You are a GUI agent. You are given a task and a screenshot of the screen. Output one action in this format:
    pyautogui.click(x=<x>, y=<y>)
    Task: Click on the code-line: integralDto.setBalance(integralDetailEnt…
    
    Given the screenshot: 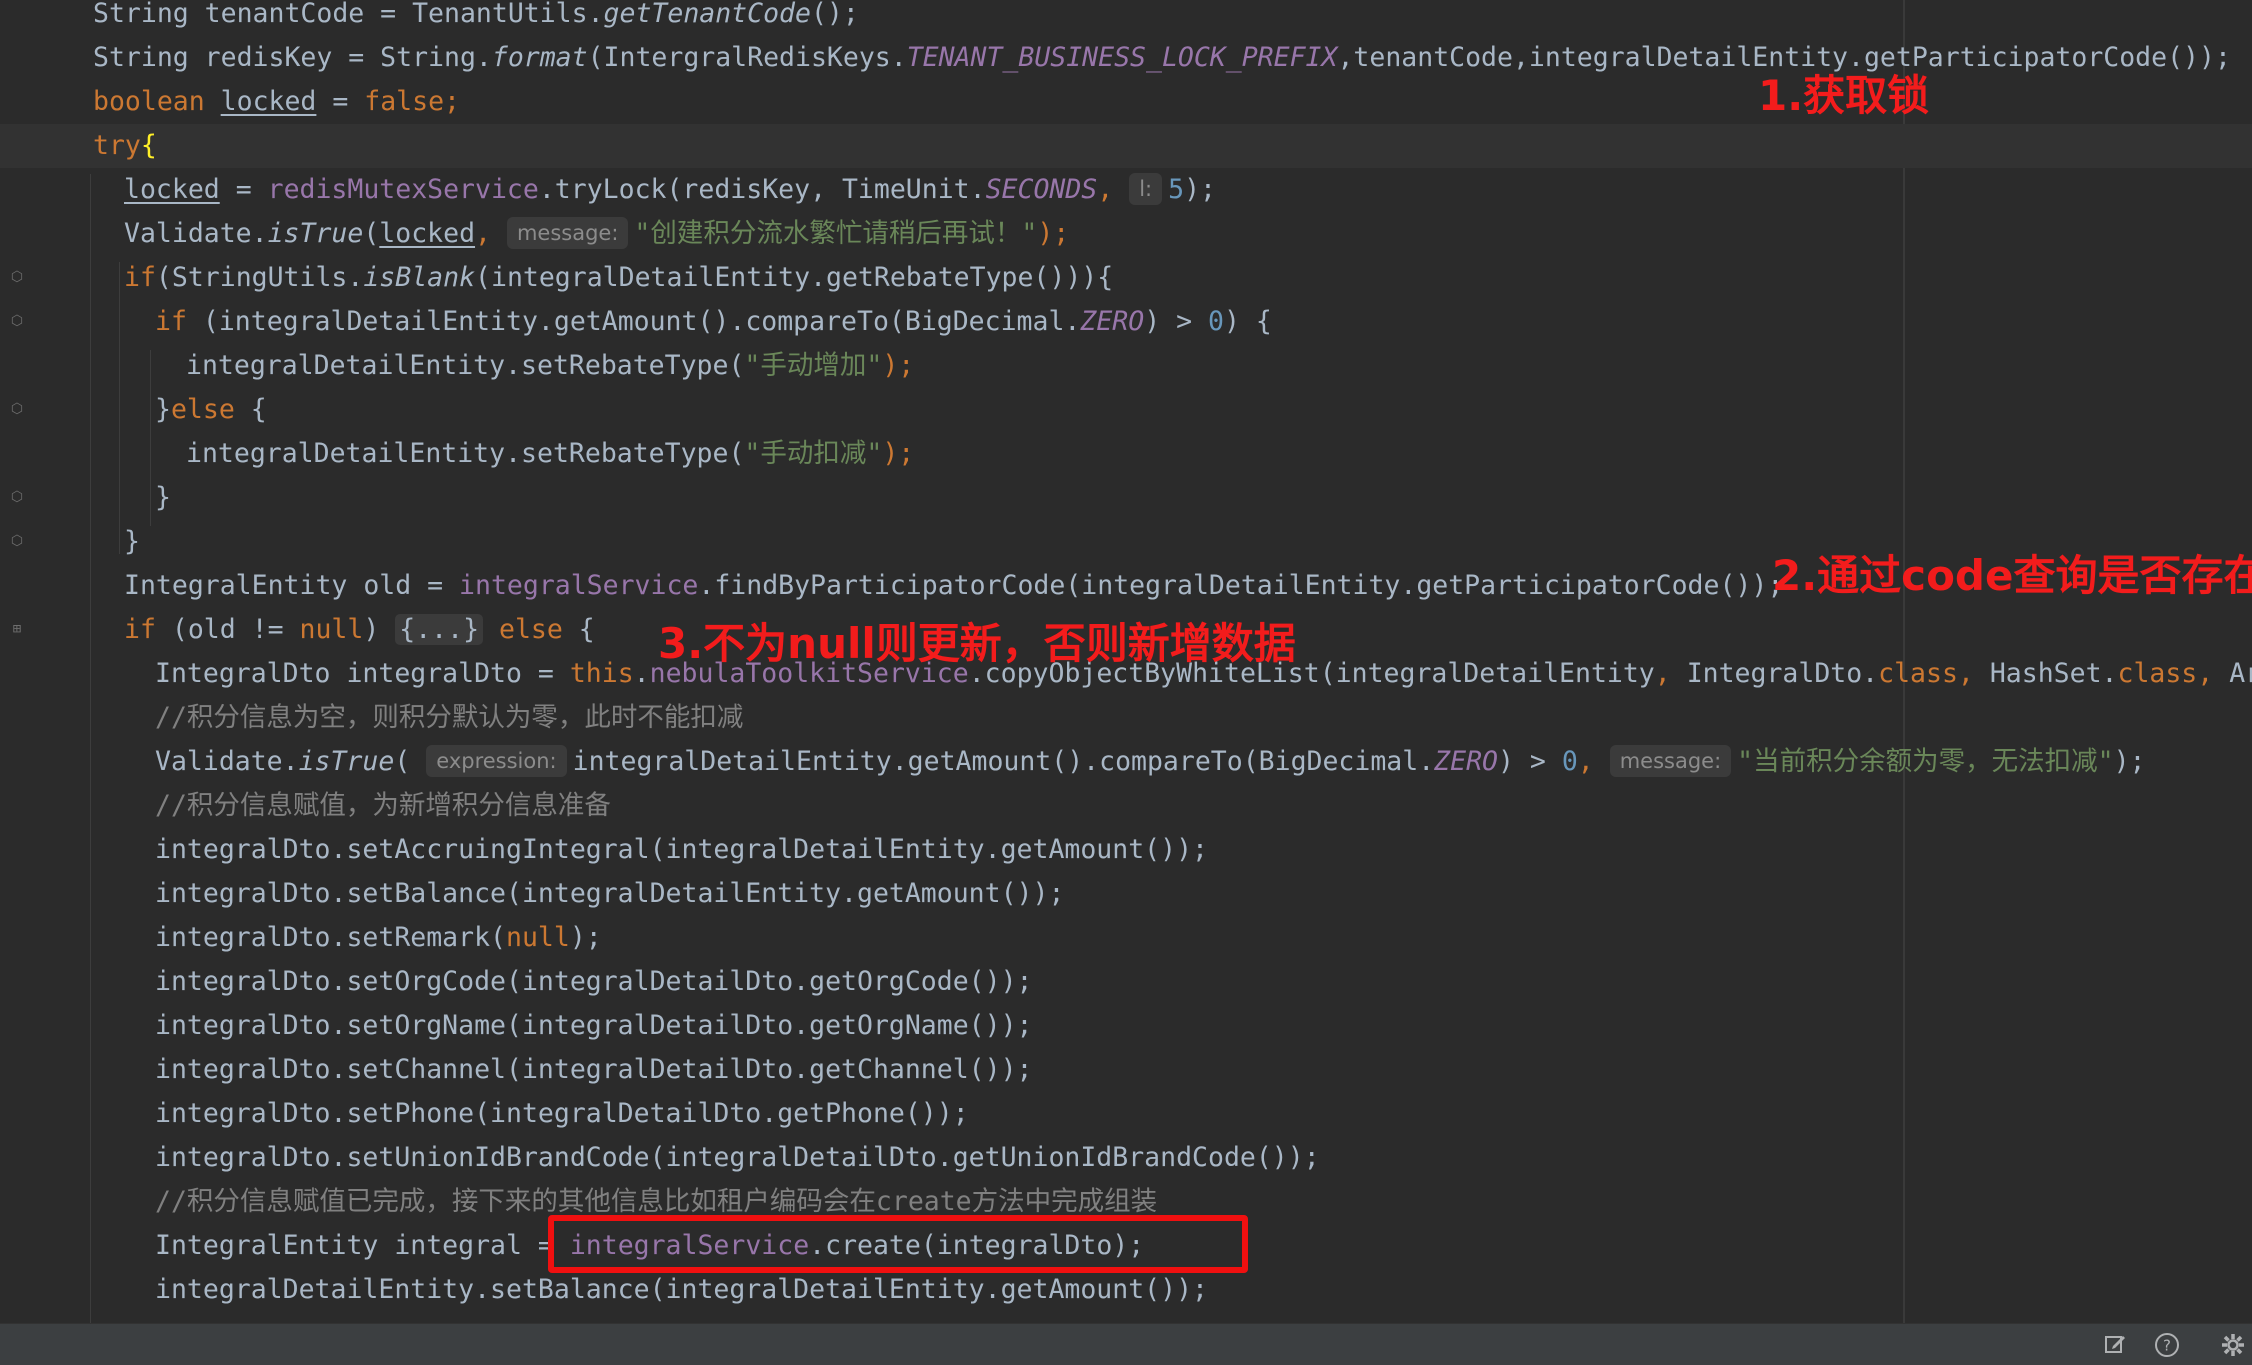 What is the action you would take?
    pyautogui.click(x=1126, y=894)
    